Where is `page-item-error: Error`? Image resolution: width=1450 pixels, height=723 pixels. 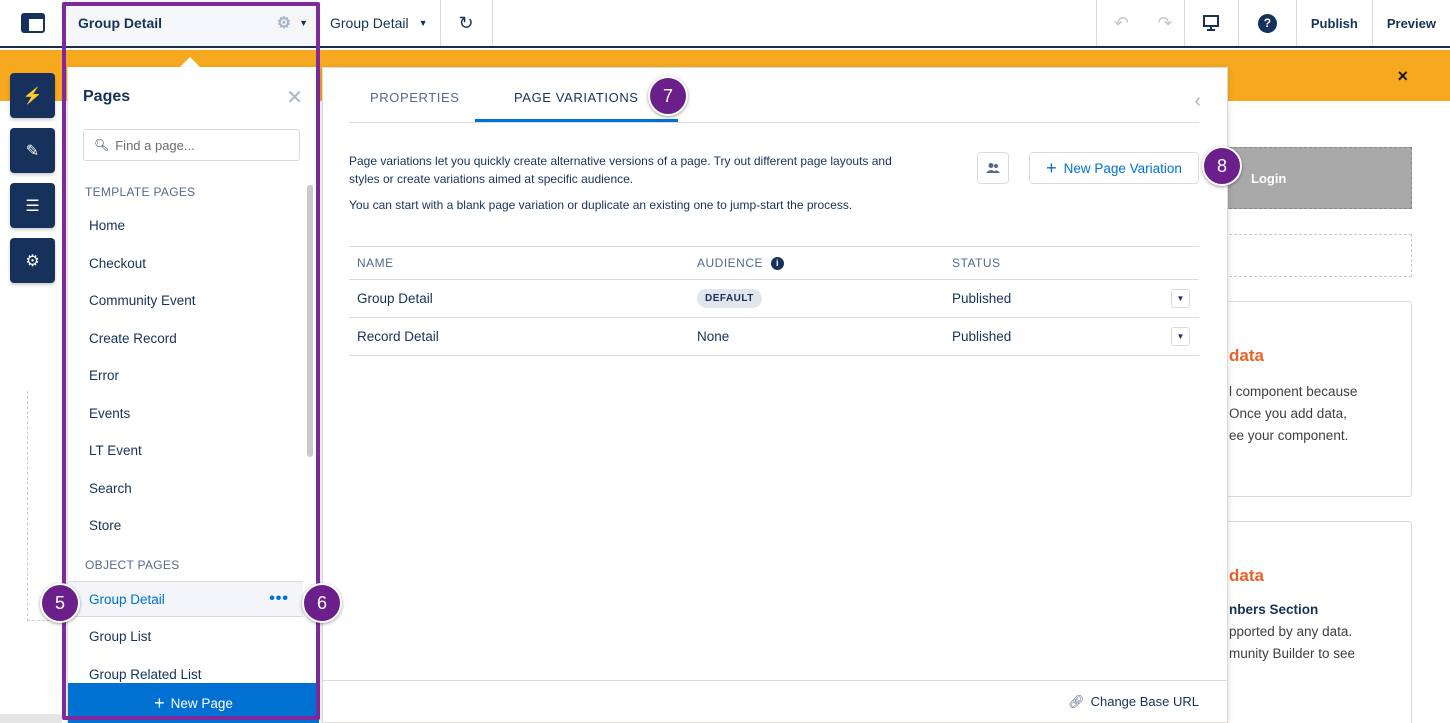
page-item-error: Error is located at coordinates (185, 375).